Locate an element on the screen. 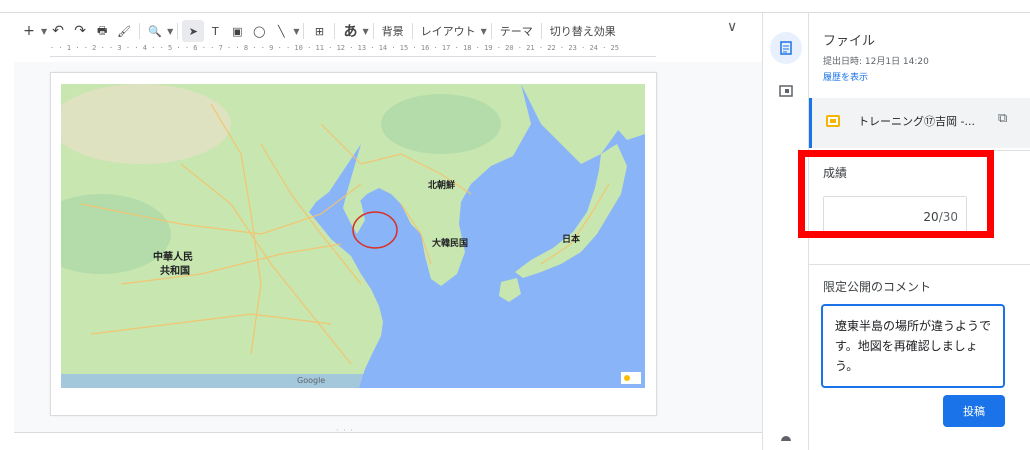  line-icon: ╲ is located at coordinates (281, 31).